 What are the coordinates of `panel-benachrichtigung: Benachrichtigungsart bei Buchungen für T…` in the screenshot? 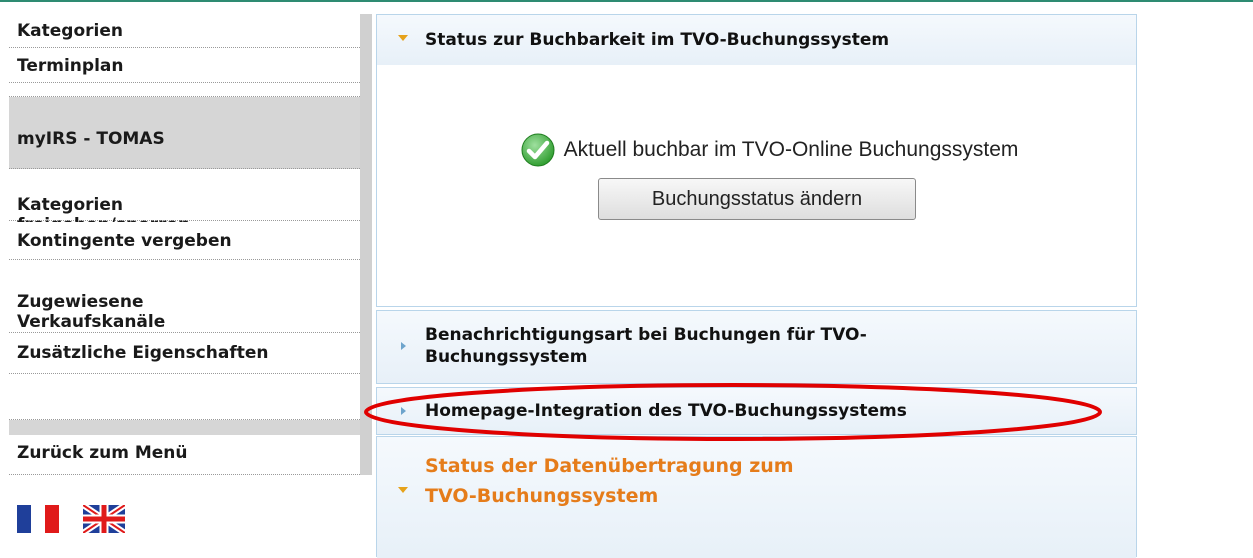 It's located at (756, 347).